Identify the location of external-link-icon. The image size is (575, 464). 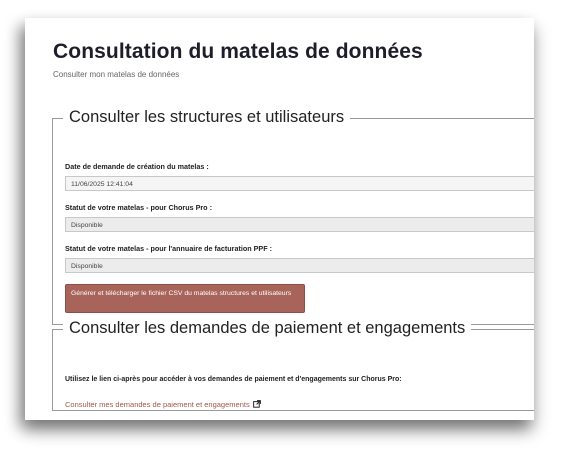
(256, 405).